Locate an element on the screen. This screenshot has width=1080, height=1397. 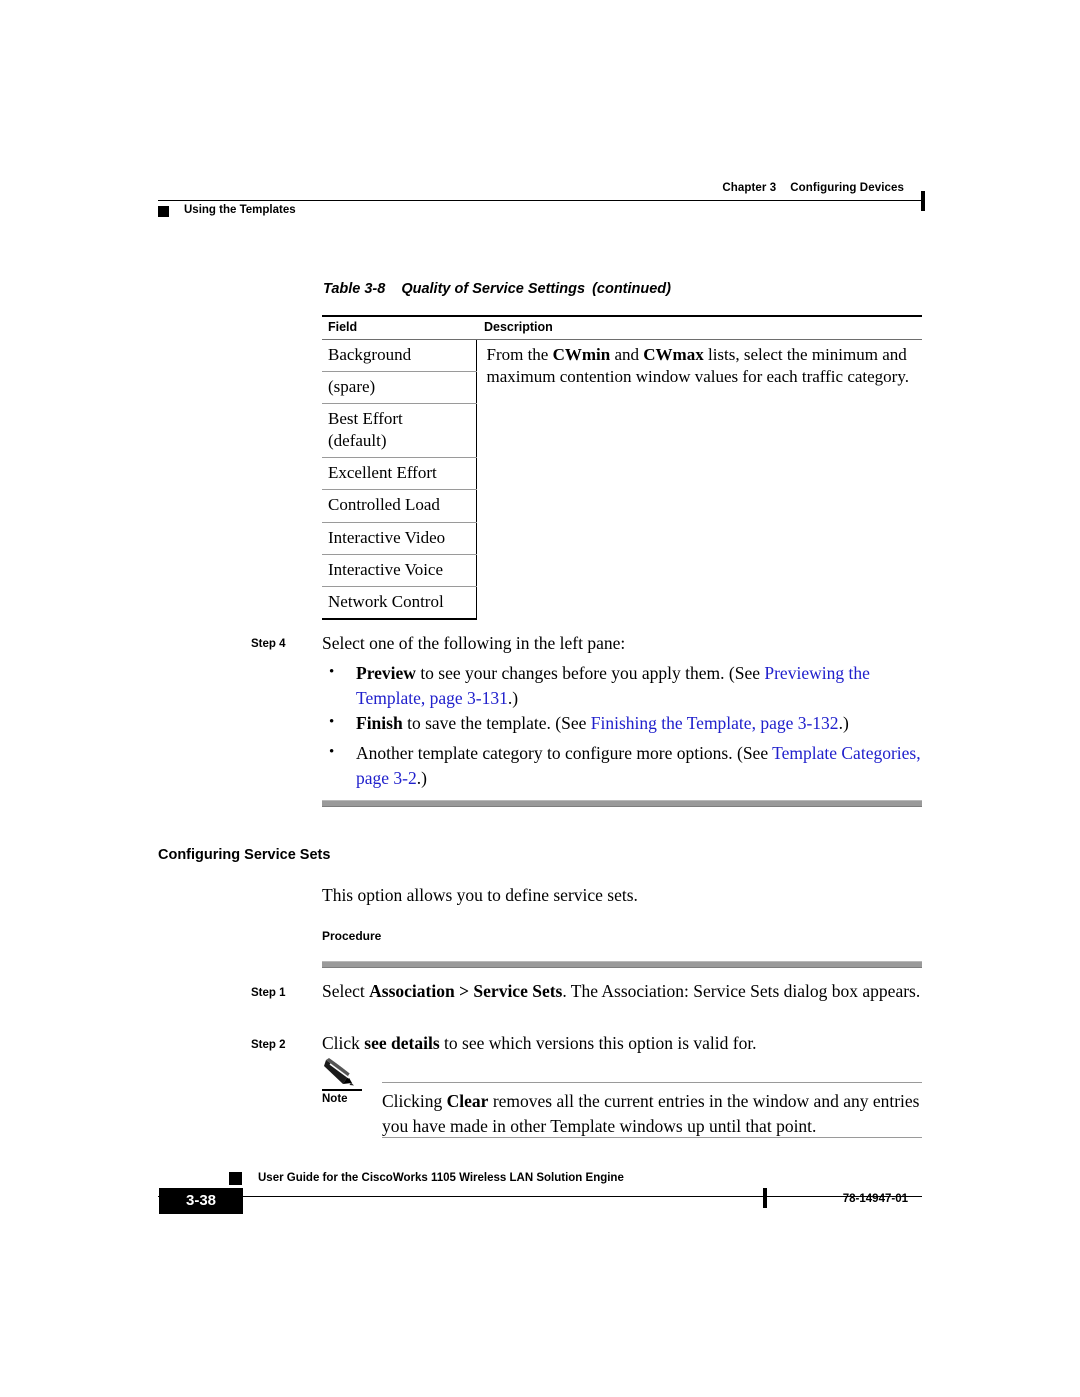
bullet-1-bold: Preview is located at coordinates (386, 673).